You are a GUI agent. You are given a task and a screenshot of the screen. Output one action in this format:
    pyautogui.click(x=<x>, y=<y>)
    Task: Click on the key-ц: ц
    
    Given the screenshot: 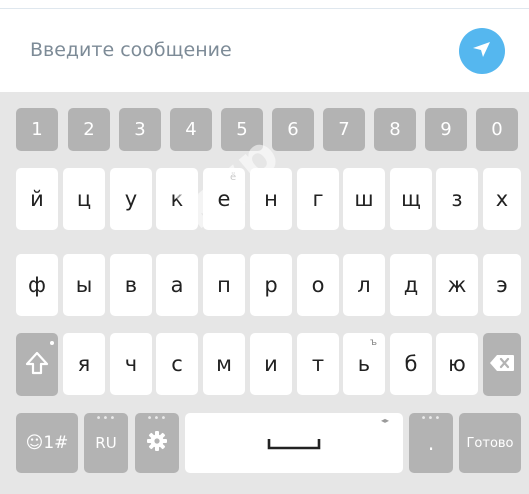 What is the action you would take?
    pyautogui.click(x=84, y=199)
    